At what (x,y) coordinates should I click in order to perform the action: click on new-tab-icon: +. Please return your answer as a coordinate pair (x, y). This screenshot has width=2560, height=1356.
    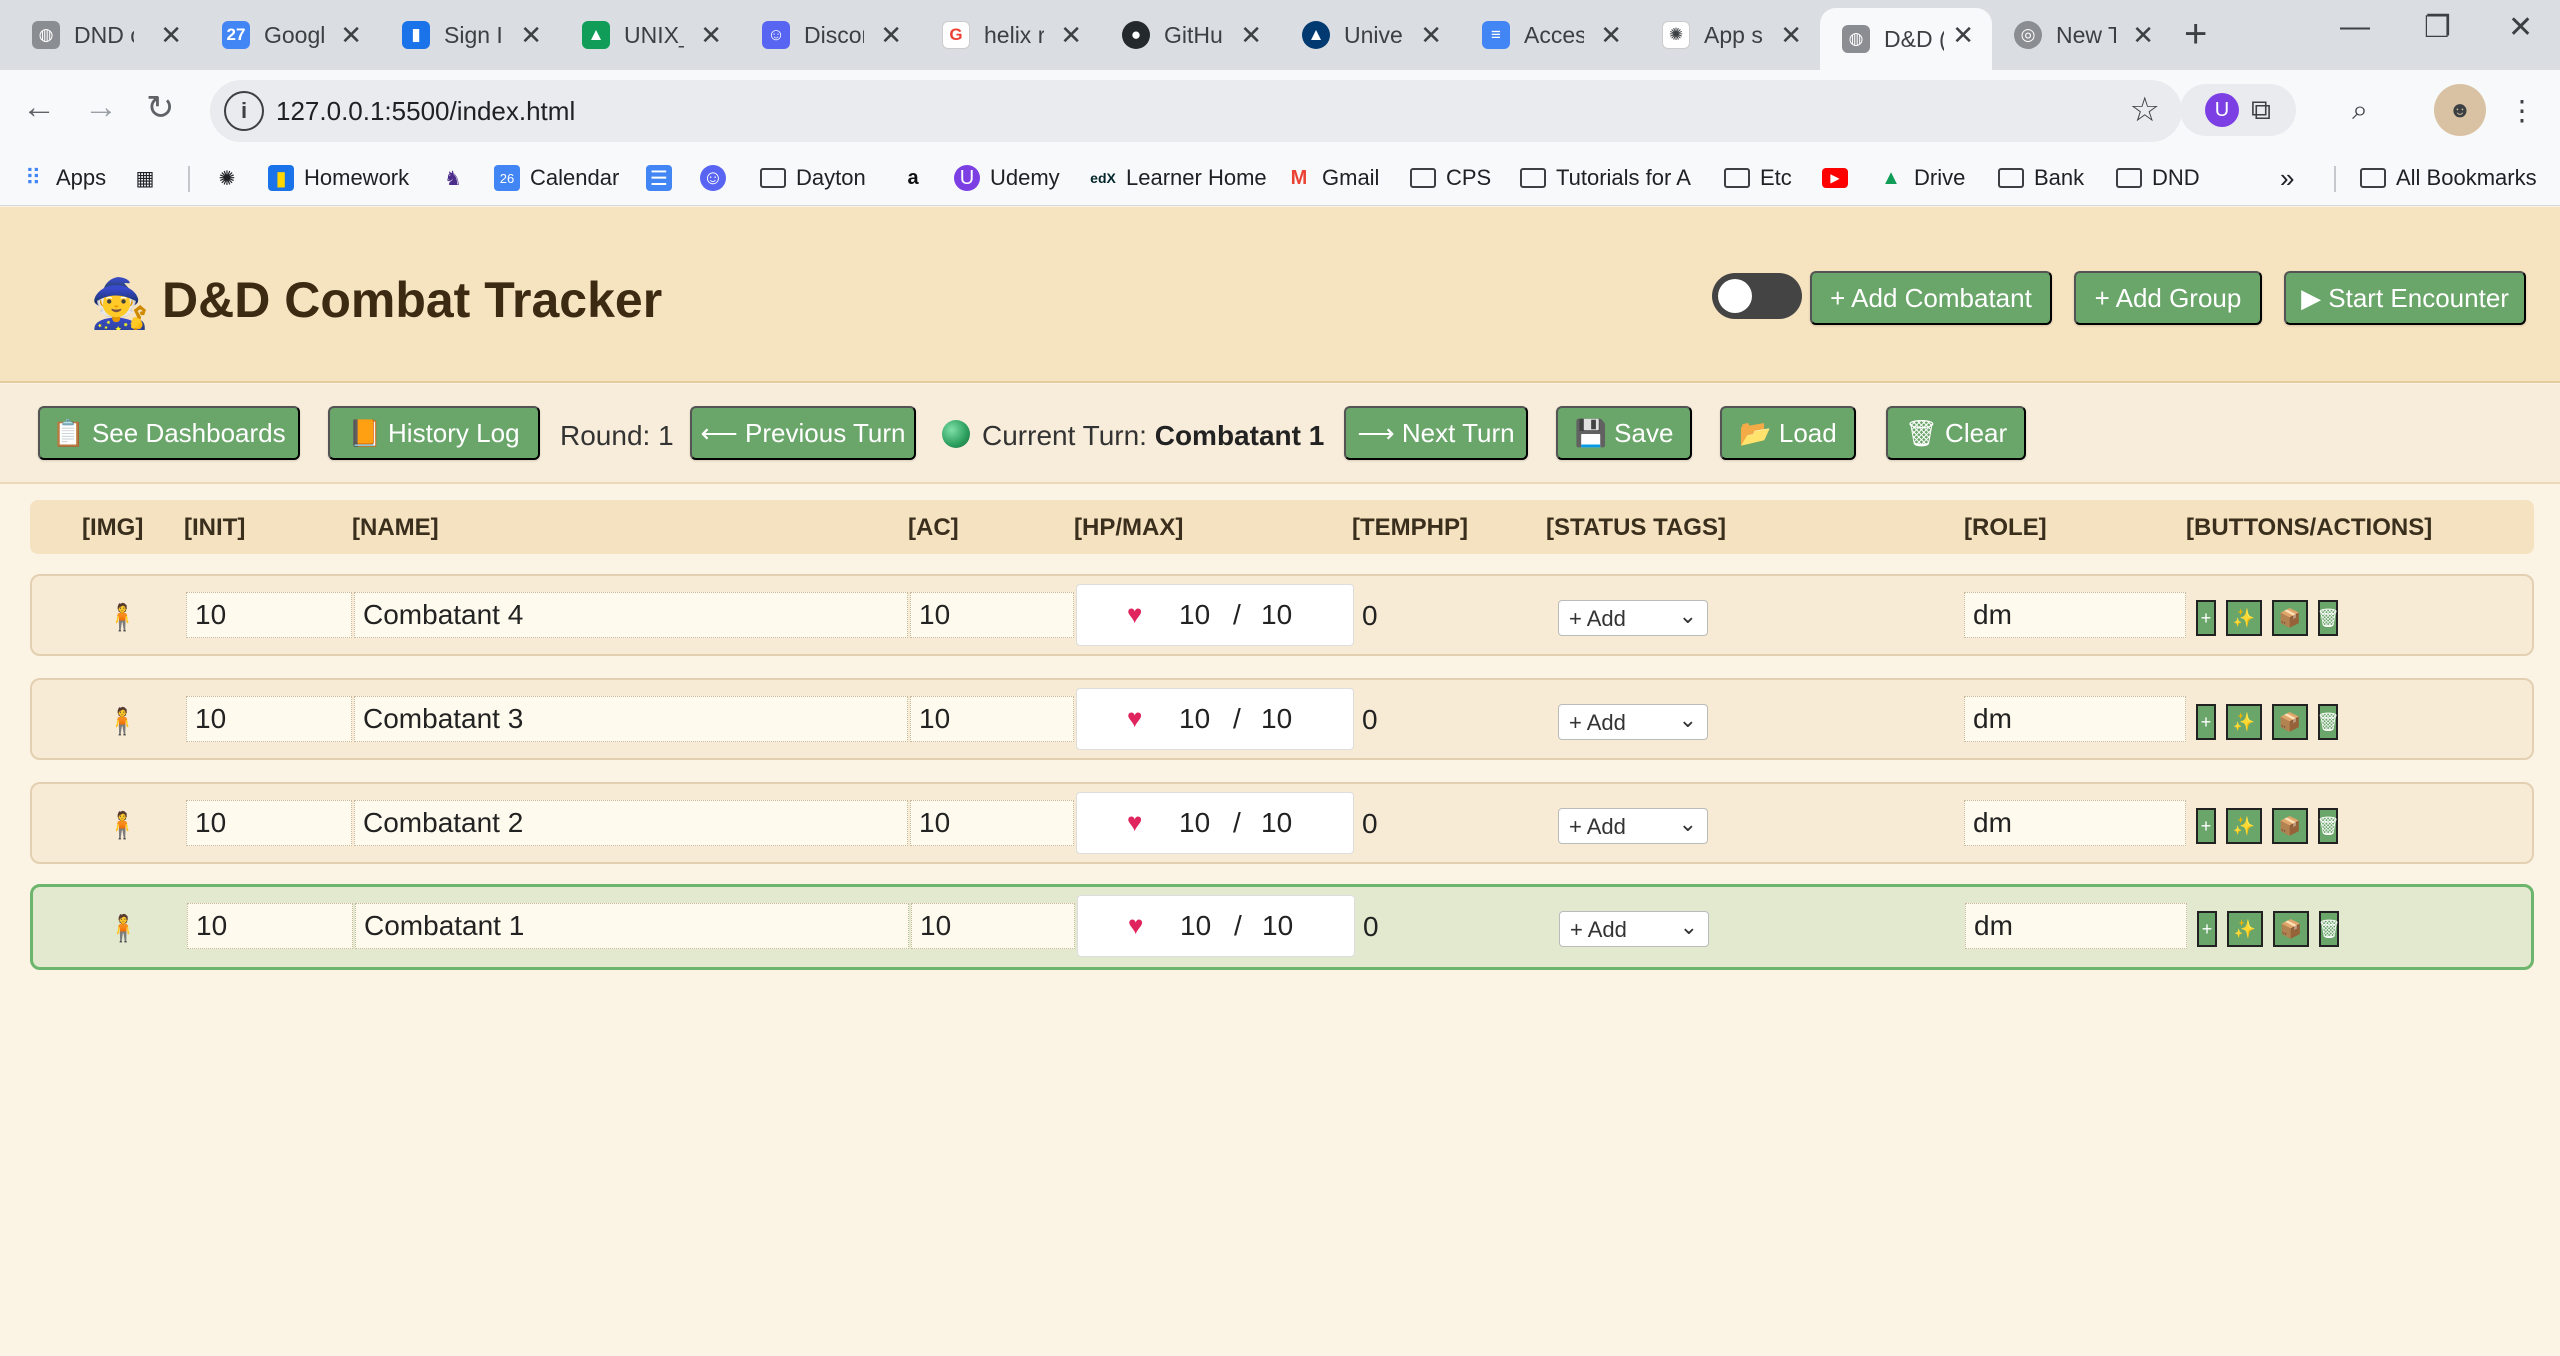
    Looking at the image, I should click on (2195, 34).